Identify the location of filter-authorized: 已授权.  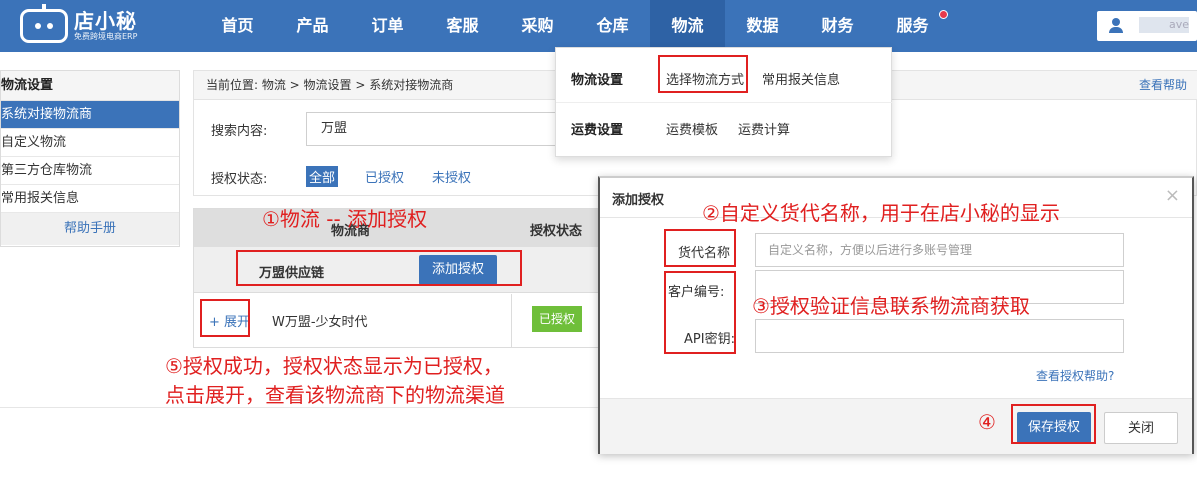
(384, 176).